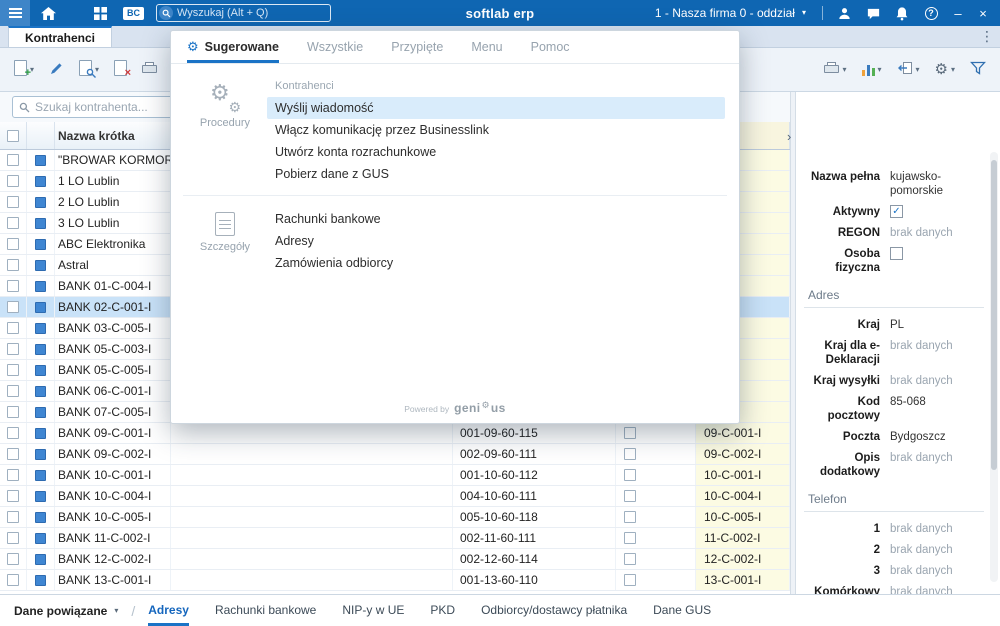 This screenshot has height=626, width=1000. What do you see at coordinates (113, 135) in the screenshot?
I see `column-header-name: Nazwa krótka` at bounding box center [113, 135].